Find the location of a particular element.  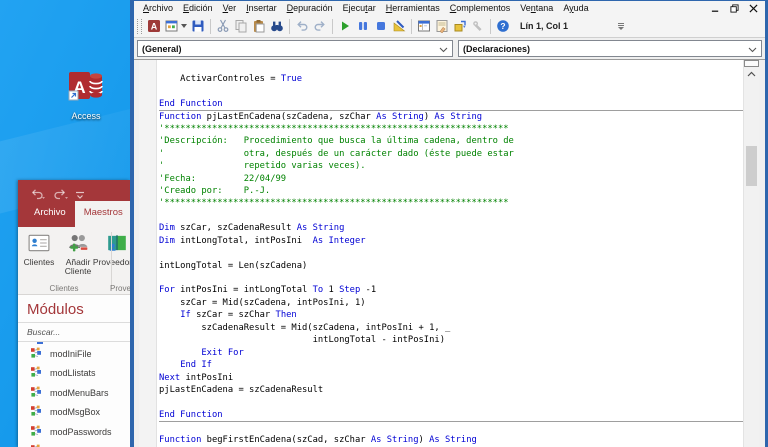

code-line: szCar = Mid(szCadena, intPosIni, 1) is located at coordinates (262, 302).